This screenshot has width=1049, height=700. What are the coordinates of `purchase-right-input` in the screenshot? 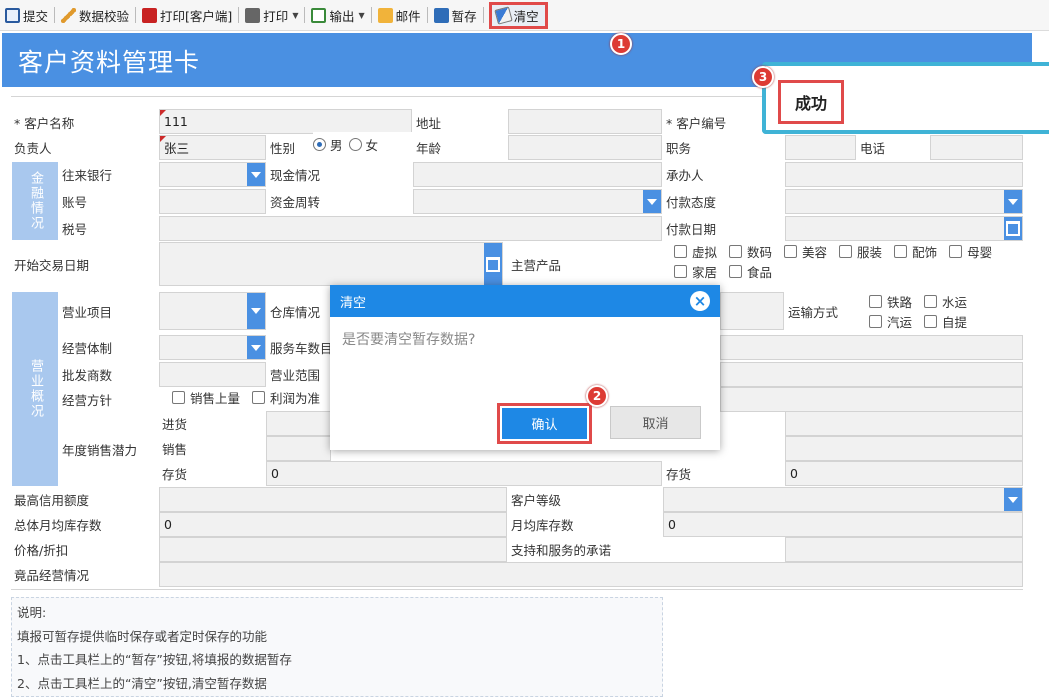 It's located at (904, 423).